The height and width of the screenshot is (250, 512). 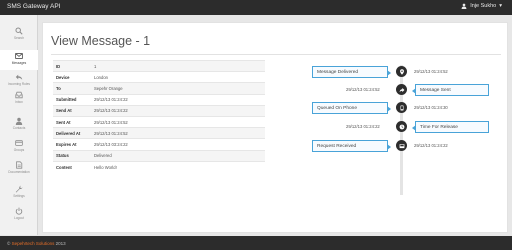 I want to click on app-title: SMS Gateway API, so click(x=33, y=6).